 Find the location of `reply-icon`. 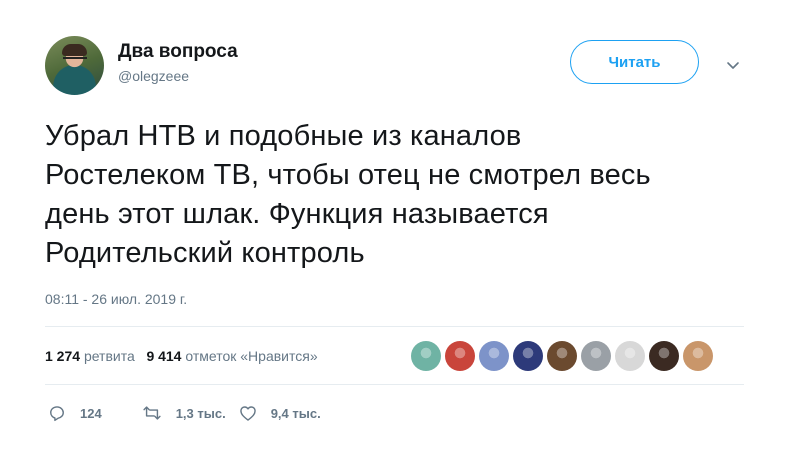

reply-icon is located at coordinates (57, 414).